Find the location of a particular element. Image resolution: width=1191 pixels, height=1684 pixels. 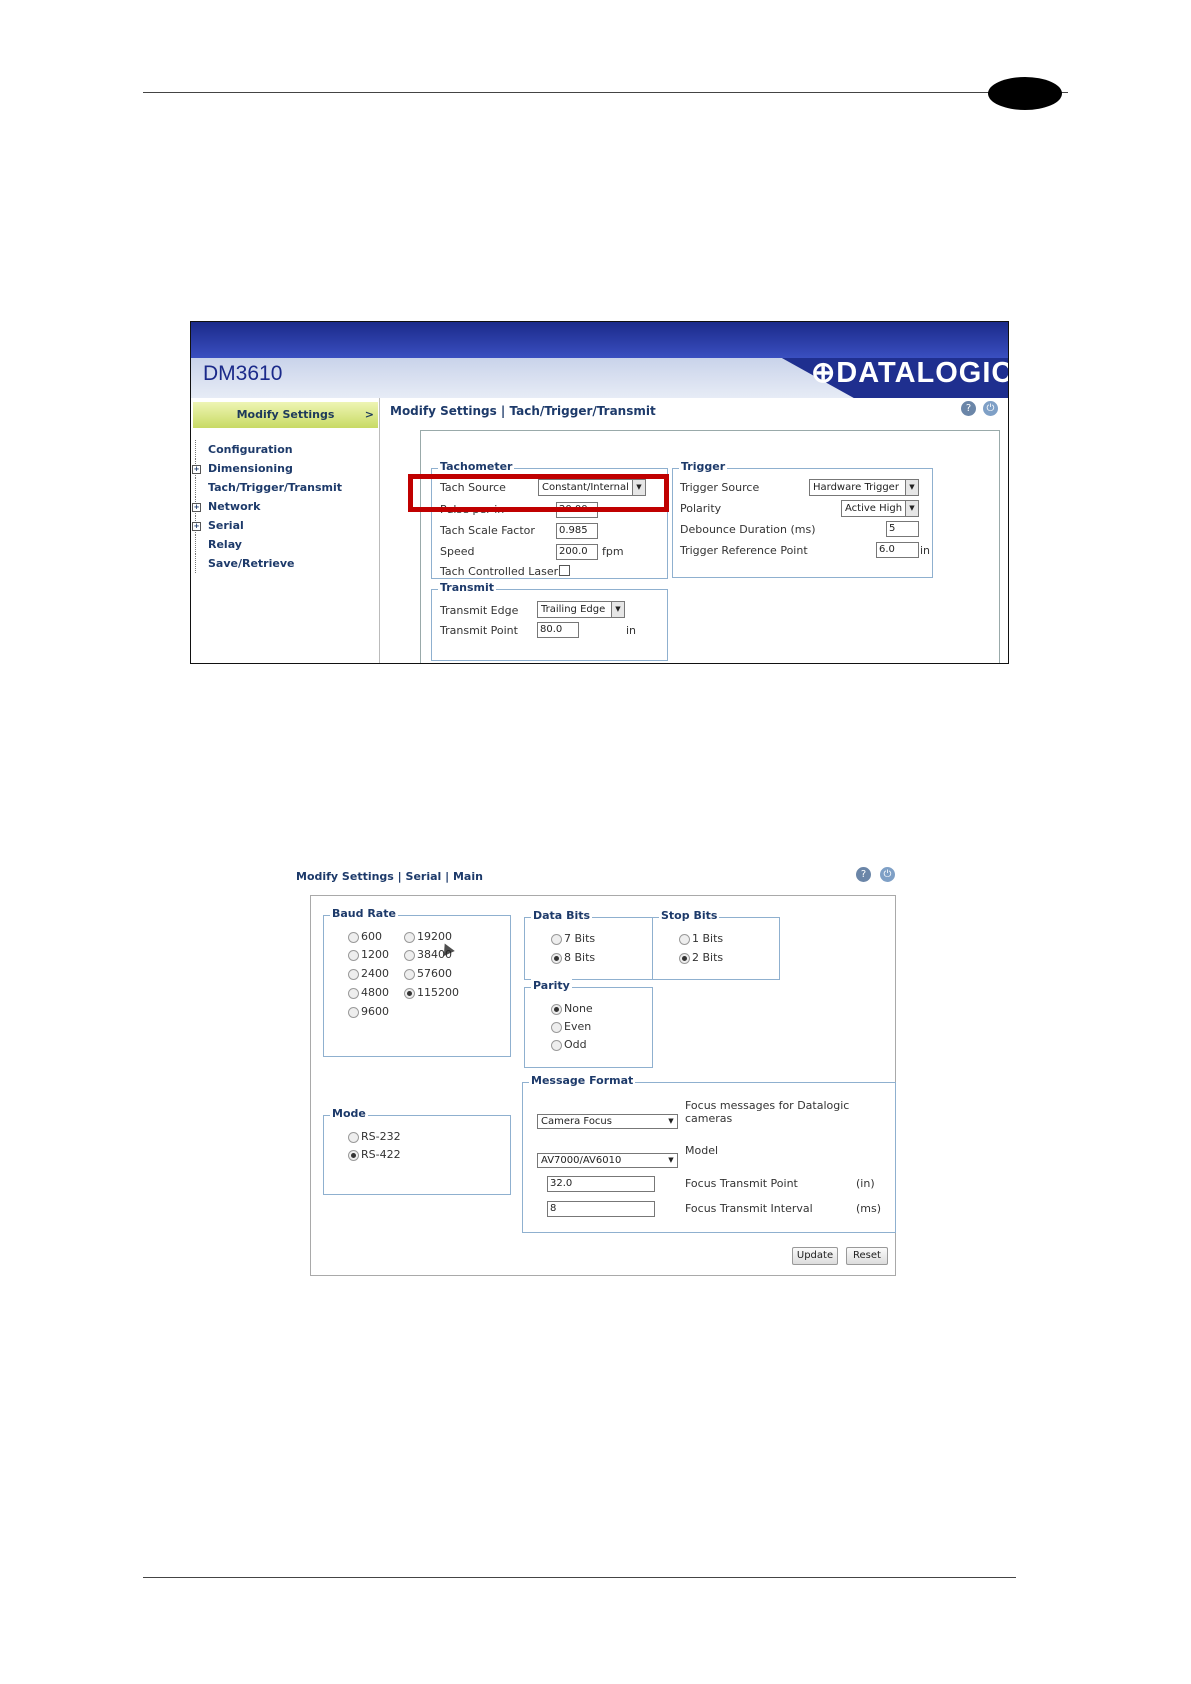

focus-transmit-point-input: 32.0 is located at coordinates (601, 1184).